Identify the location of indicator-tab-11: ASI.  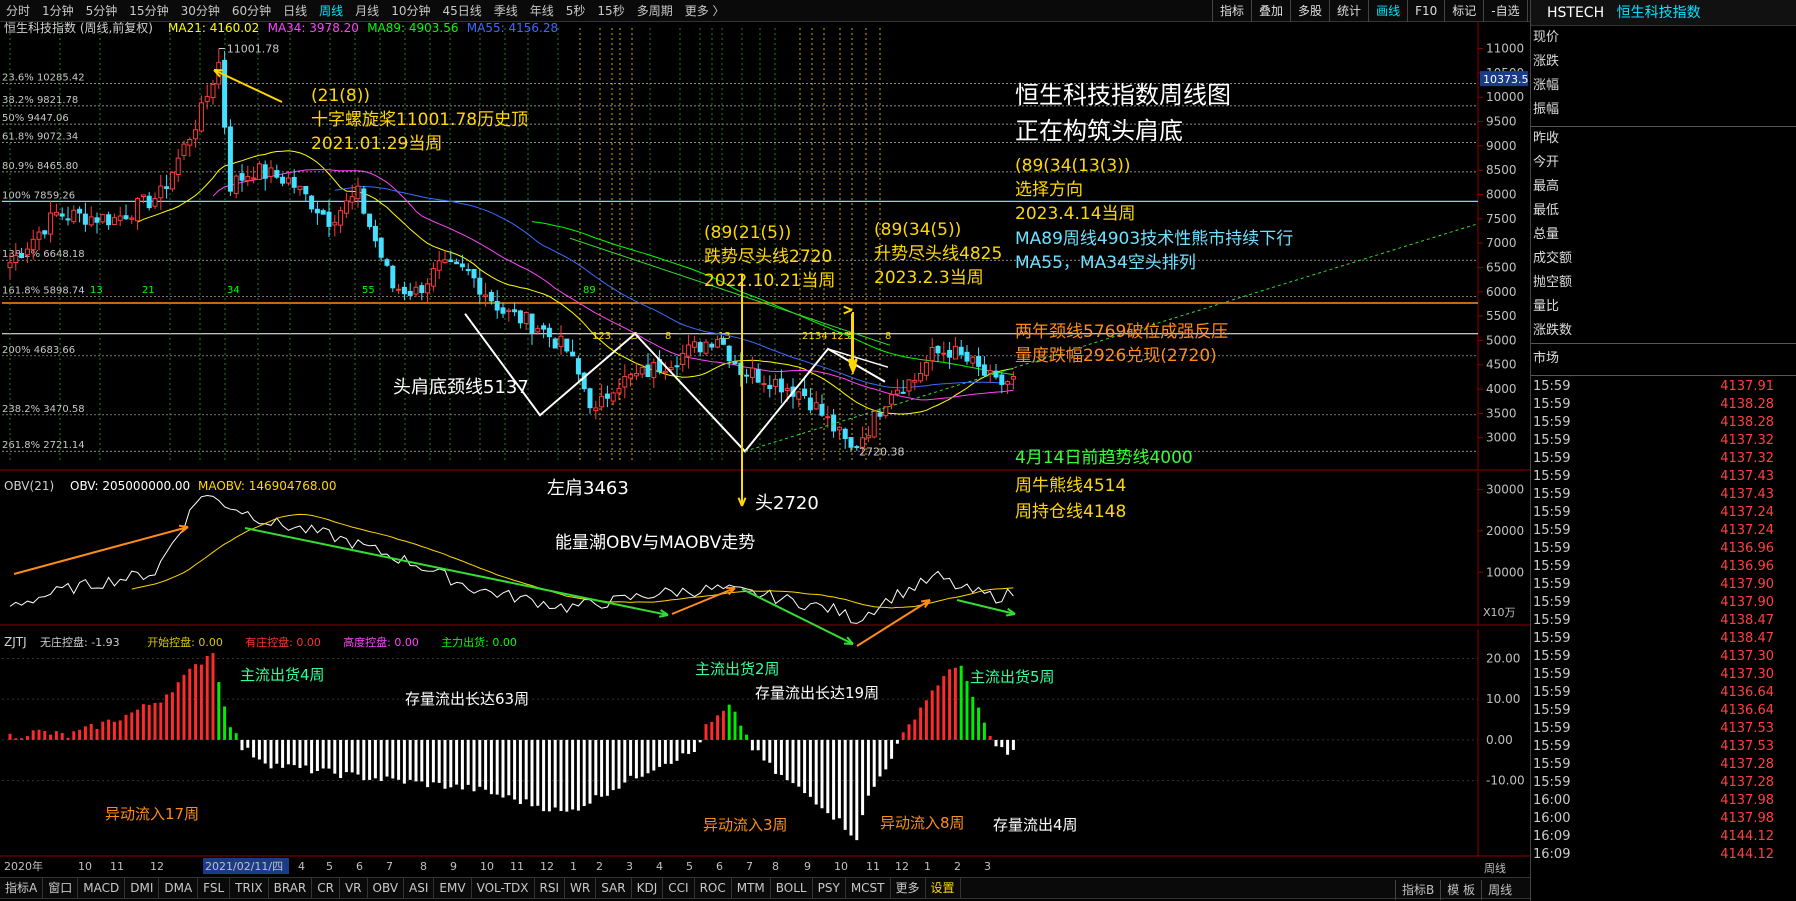
(419, 888).